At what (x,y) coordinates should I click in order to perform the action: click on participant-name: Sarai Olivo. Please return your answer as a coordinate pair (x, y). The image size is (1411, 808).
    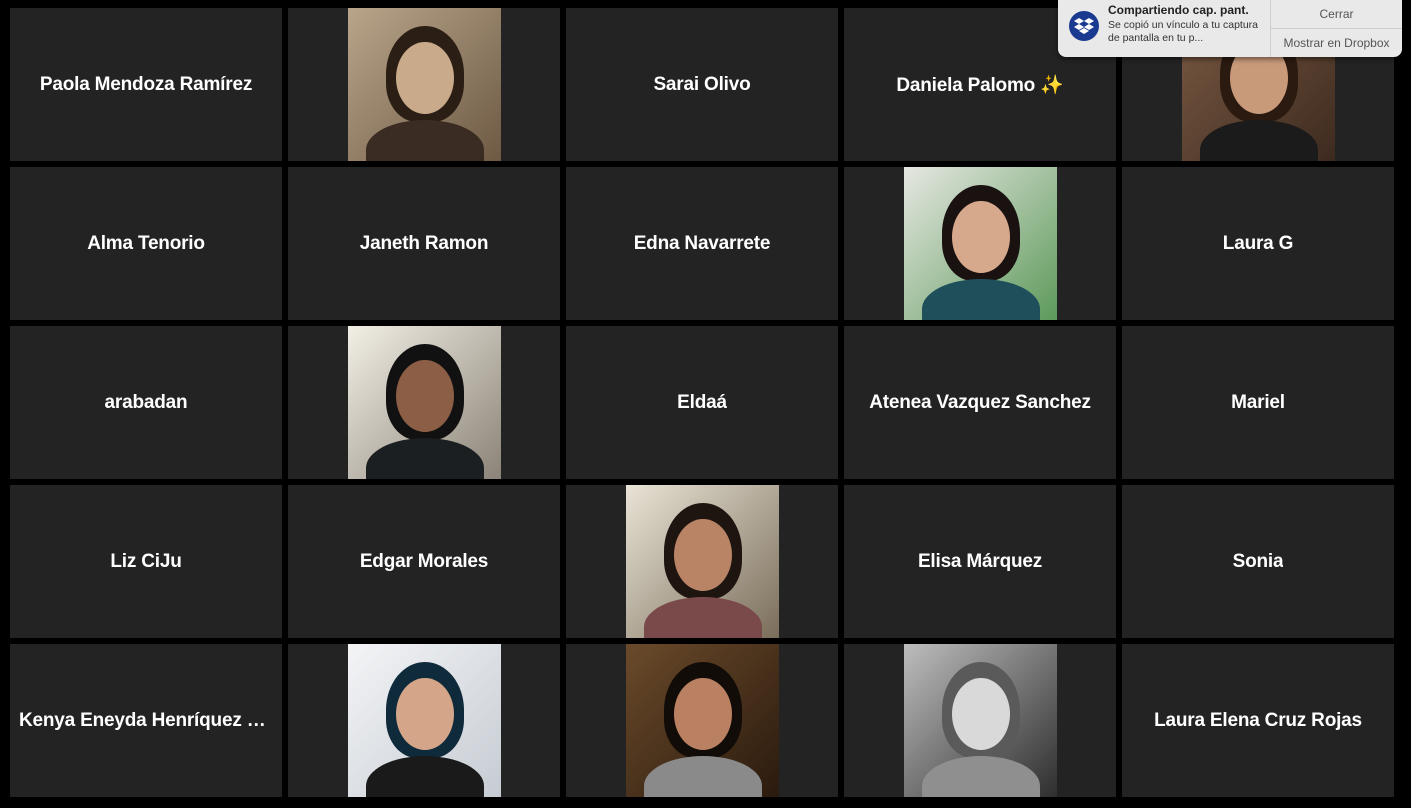
    Looking at the image, I should click on (702, 84).